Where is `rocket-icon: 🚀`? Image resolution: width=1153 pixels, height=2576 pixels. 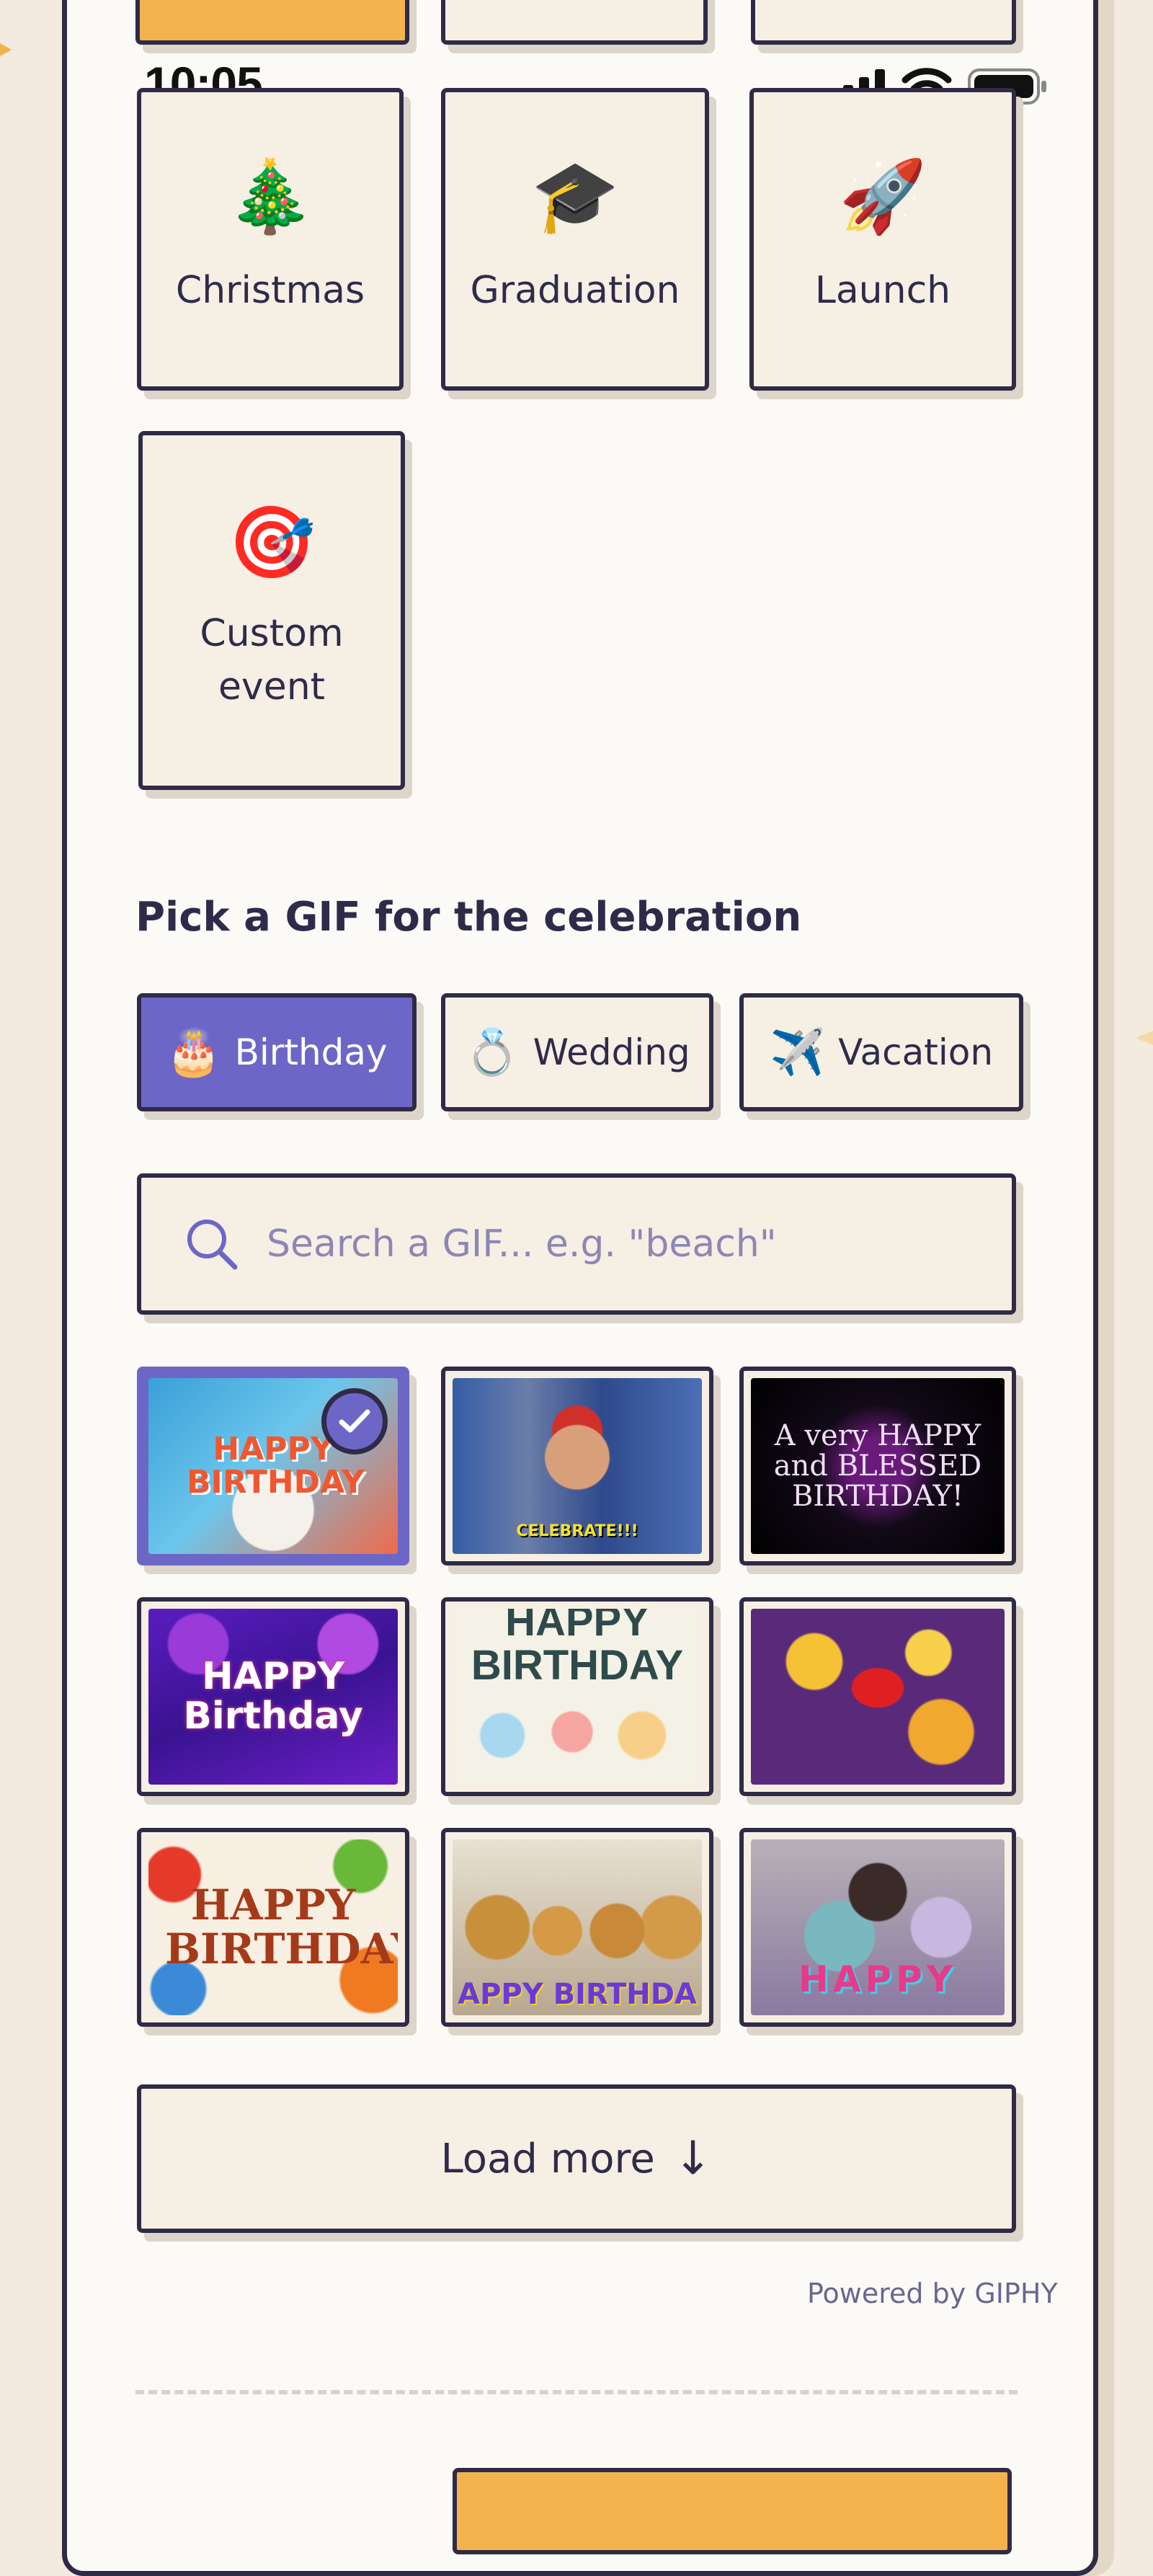 rocket-icon: 🚀 is located at coordinates (882, 197).